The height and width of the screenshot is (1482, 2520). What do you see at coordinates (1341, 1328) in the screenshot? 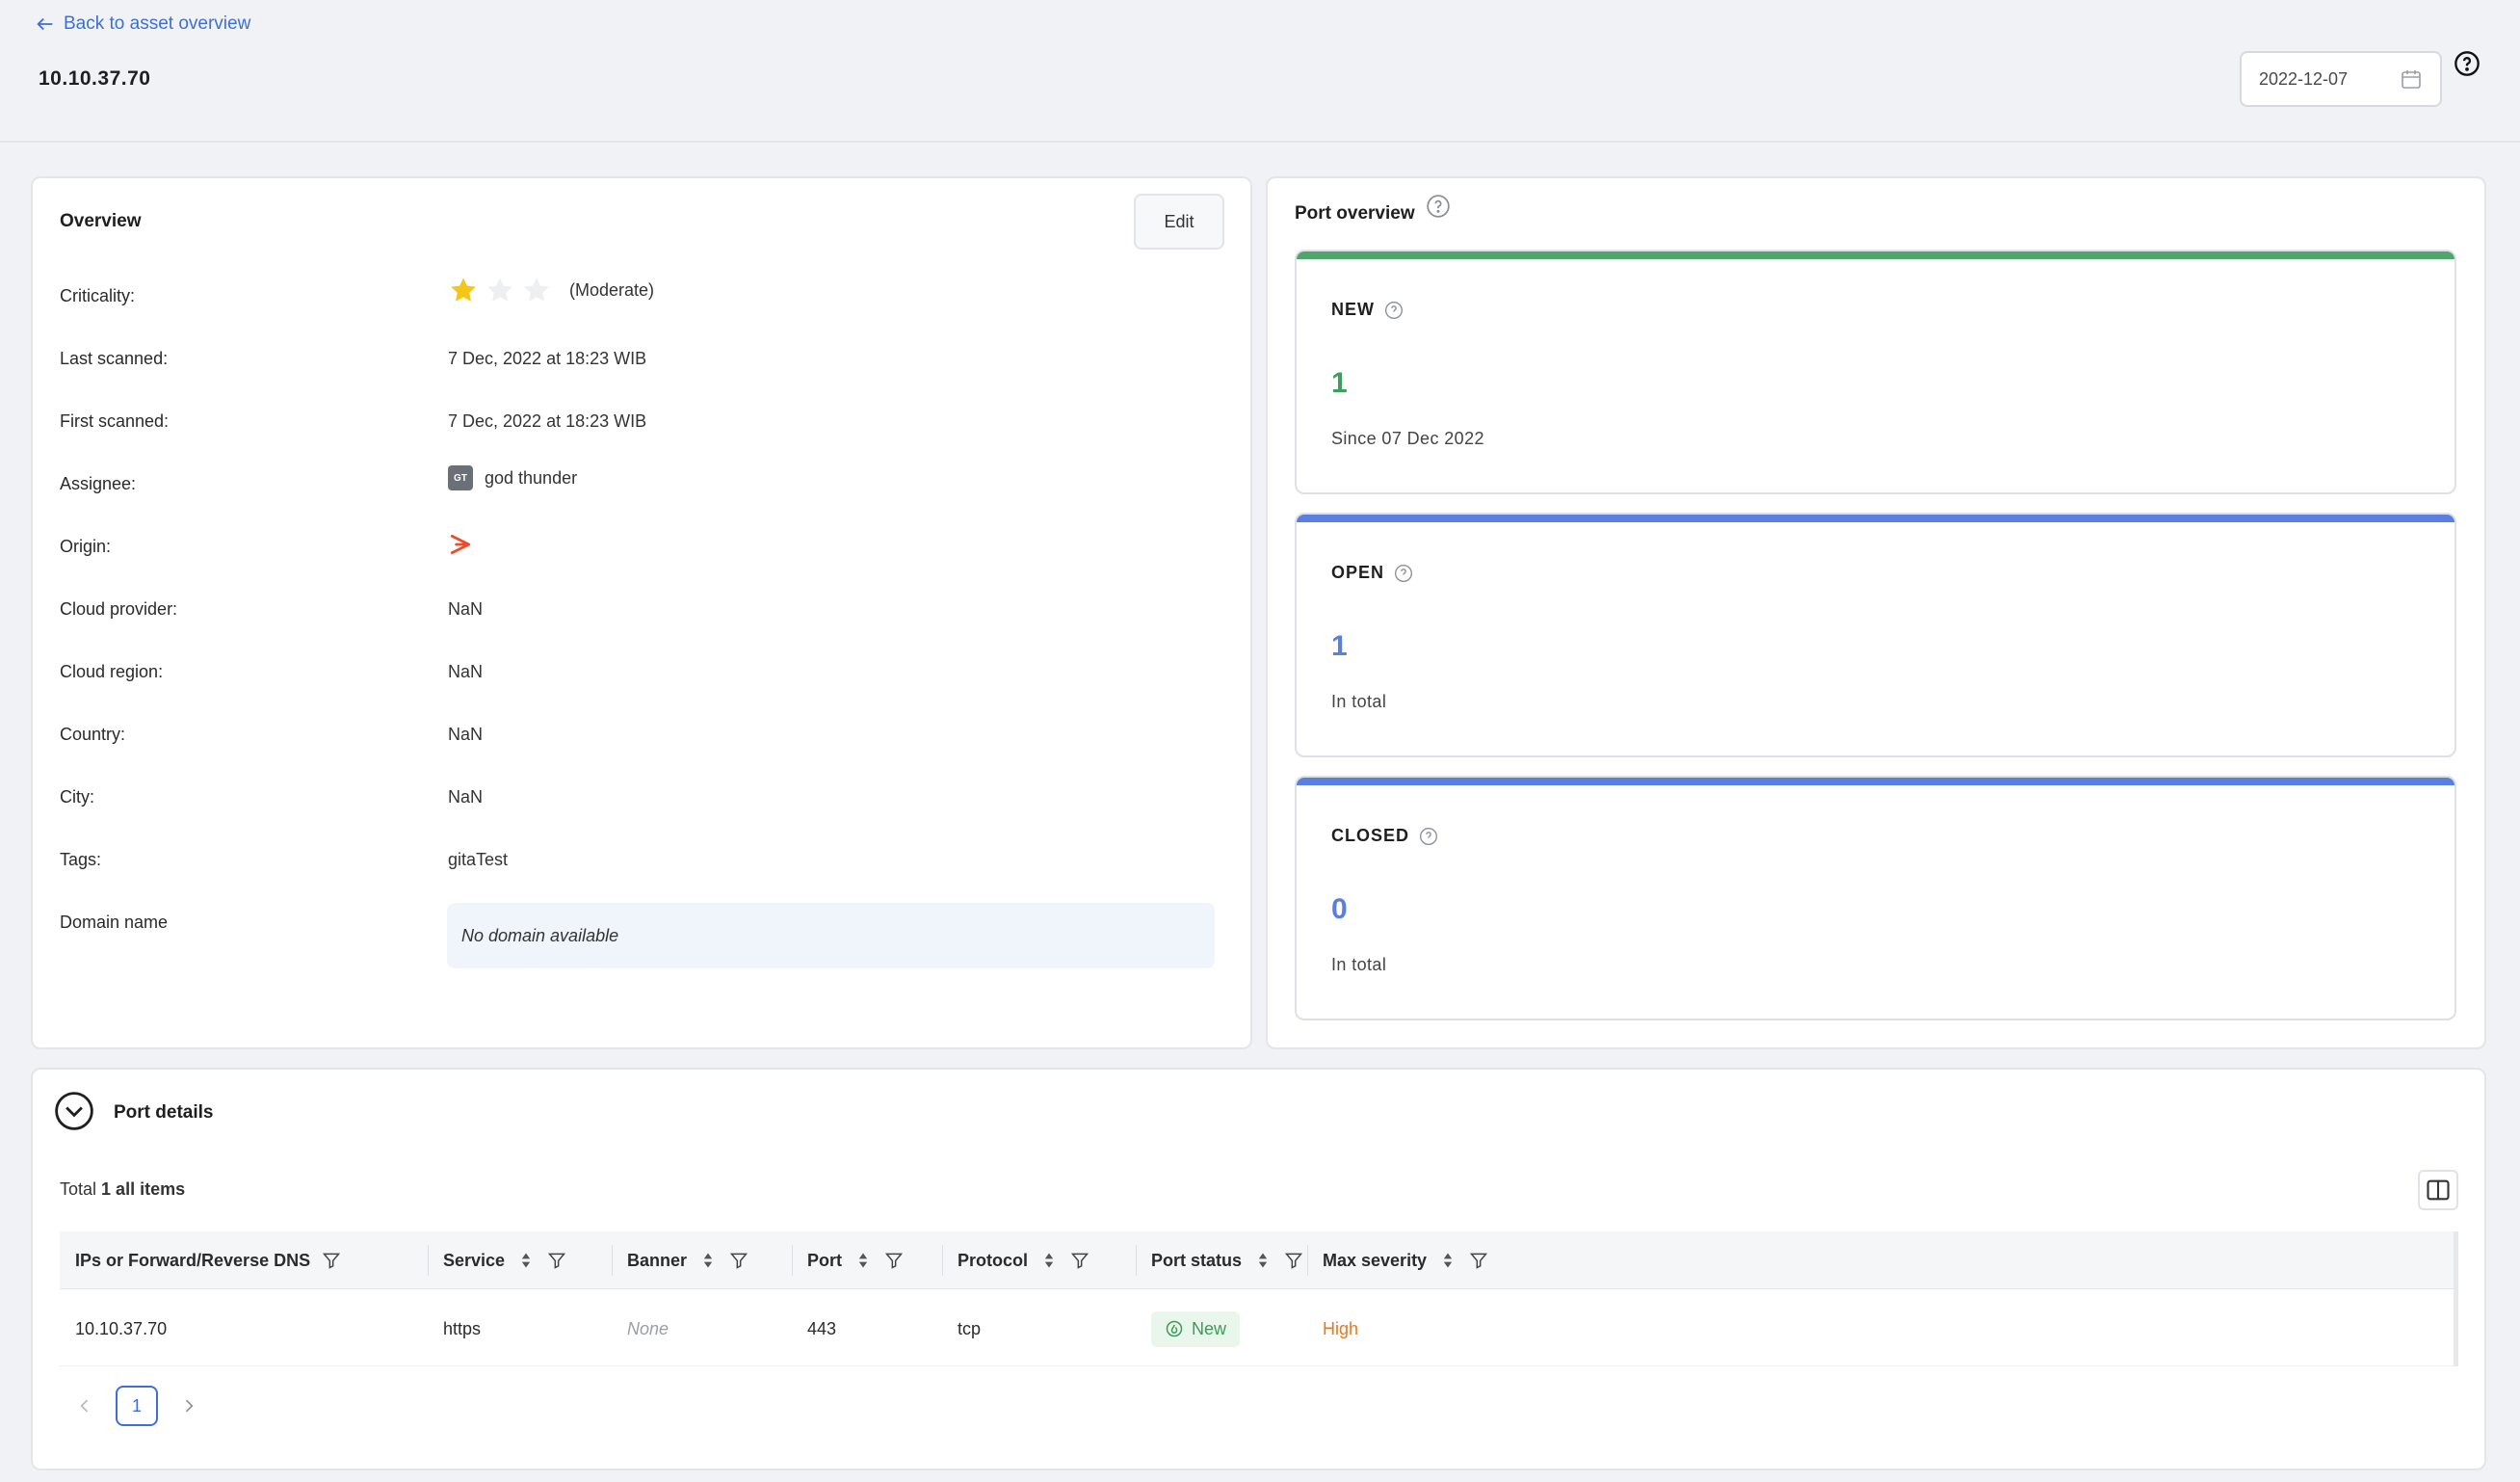
I see `cell-max-severity: High` at bounding box center [1341, 1328].